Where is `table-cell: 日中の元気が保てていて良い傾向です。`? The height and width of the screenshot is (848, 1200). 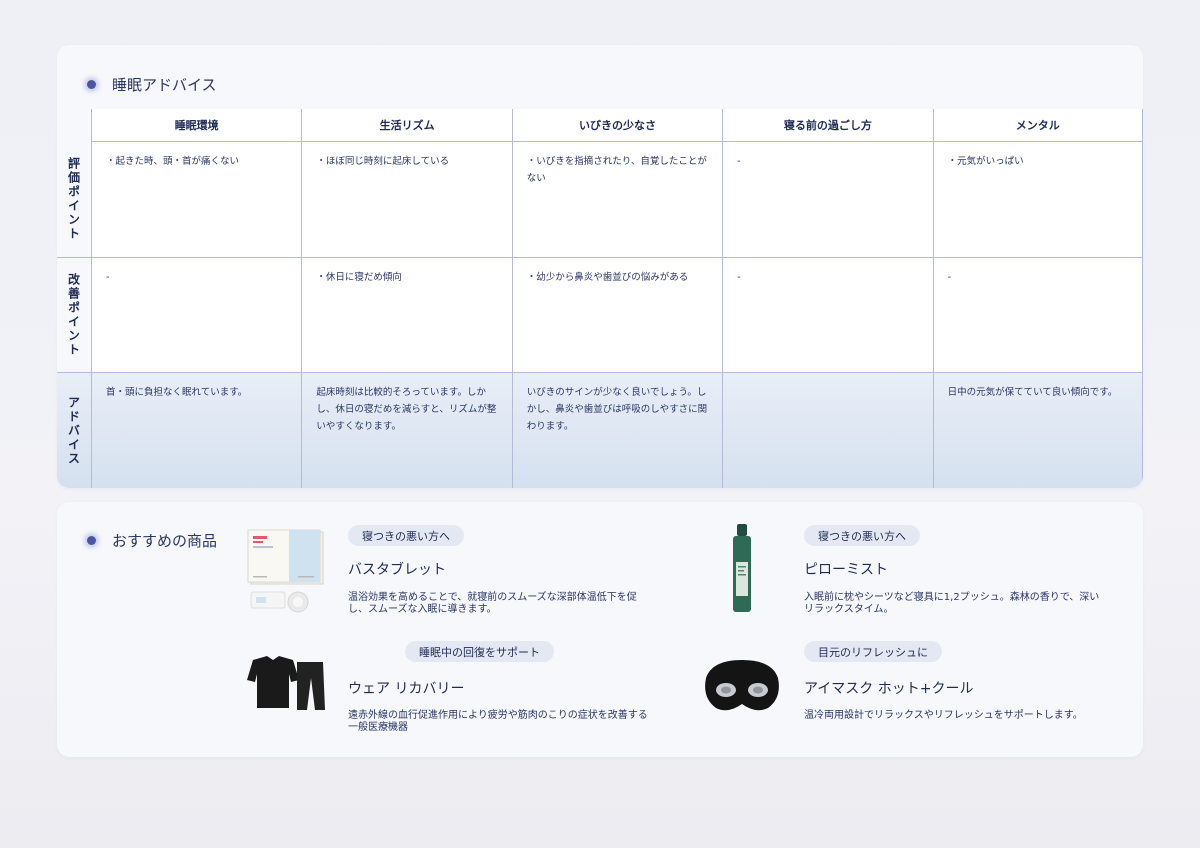
table-cell: 日中の元気が保てていて良い傾向です。 is located at coordinates (1037, 430).